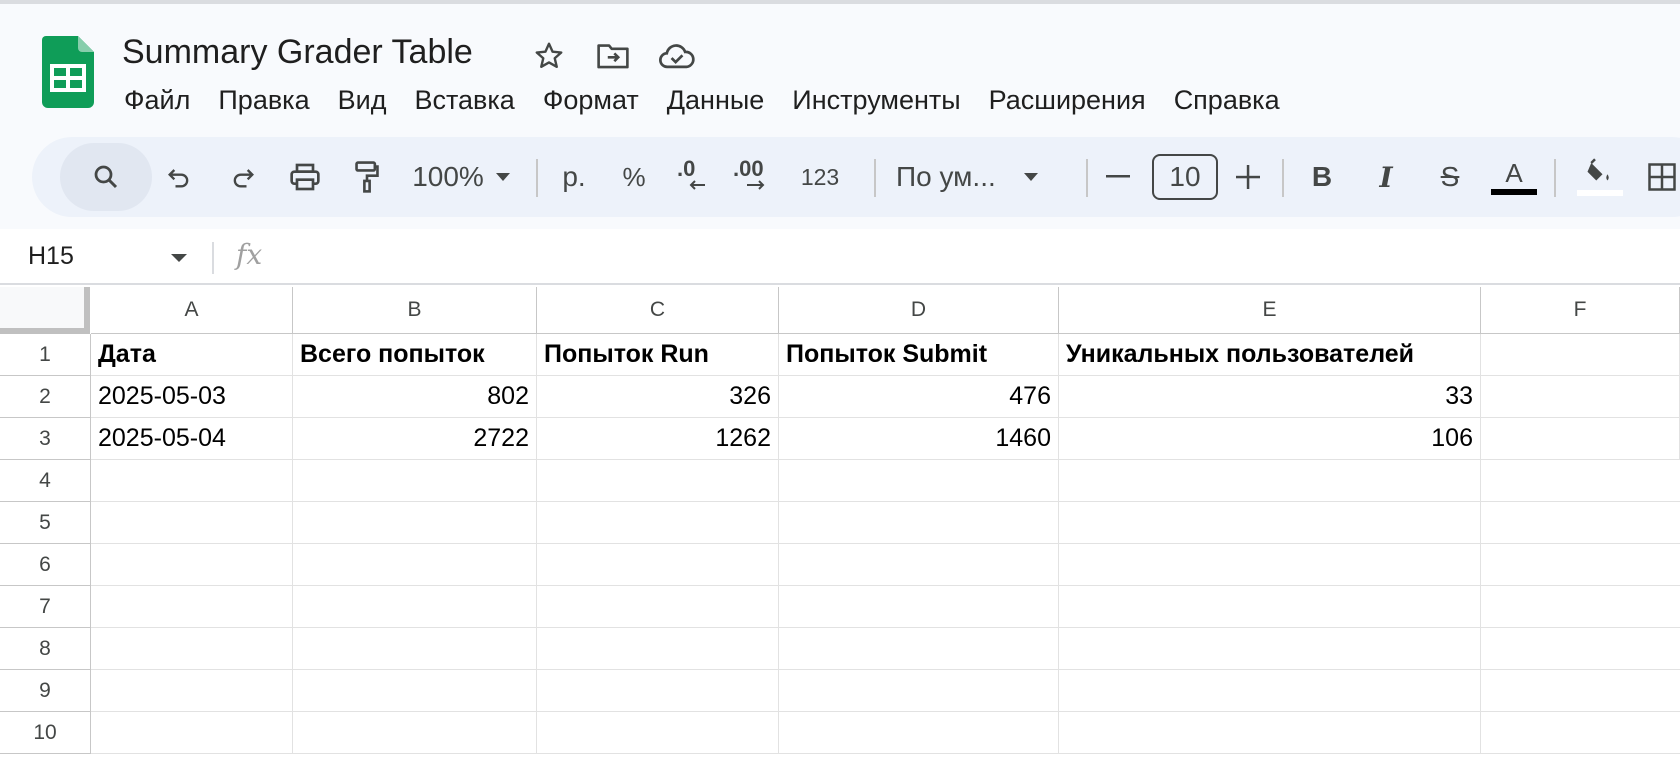 The height and width of the screenshot is (762, 1680). What do you see at coordinates (677, 56) in the screenshot?
I see `cloud-saved-icon` at bounding box center [677, 56].